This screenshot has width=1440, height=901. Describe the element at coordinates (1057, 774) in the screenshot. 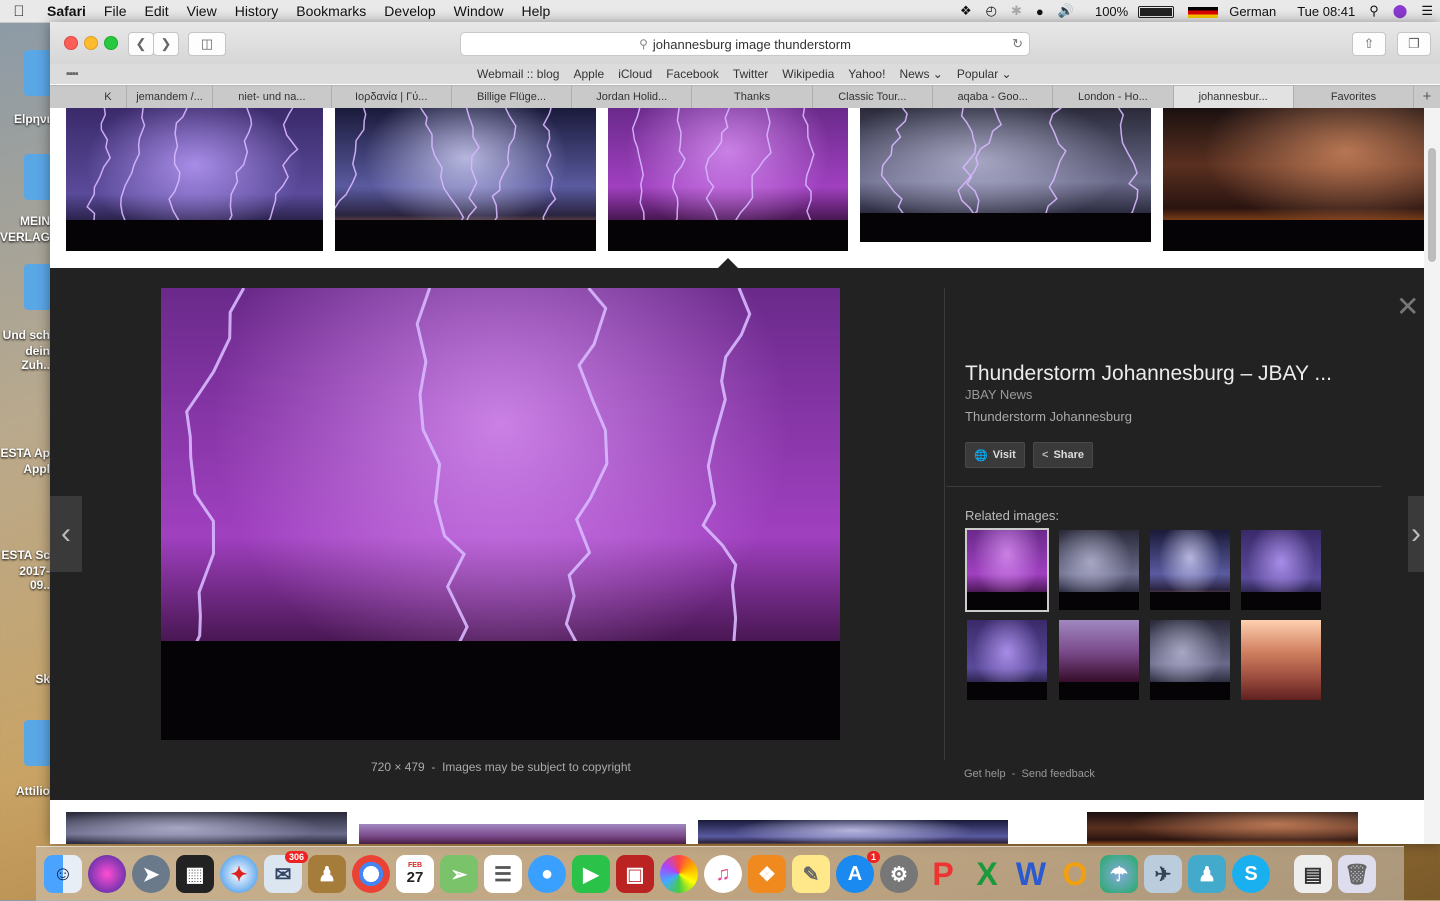

I see `send-feedback-link: Send feedback` at that location.